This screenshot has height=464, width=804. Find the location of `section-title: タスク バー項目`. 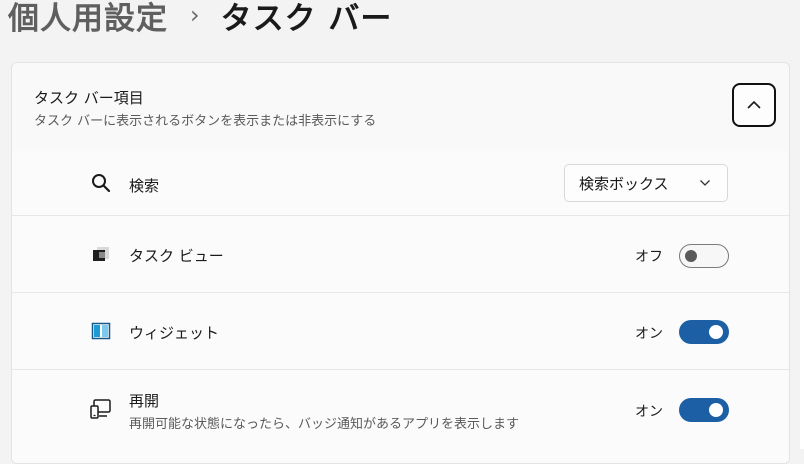

section-title: タスク バー項目 is located at coordinates (89, 98).